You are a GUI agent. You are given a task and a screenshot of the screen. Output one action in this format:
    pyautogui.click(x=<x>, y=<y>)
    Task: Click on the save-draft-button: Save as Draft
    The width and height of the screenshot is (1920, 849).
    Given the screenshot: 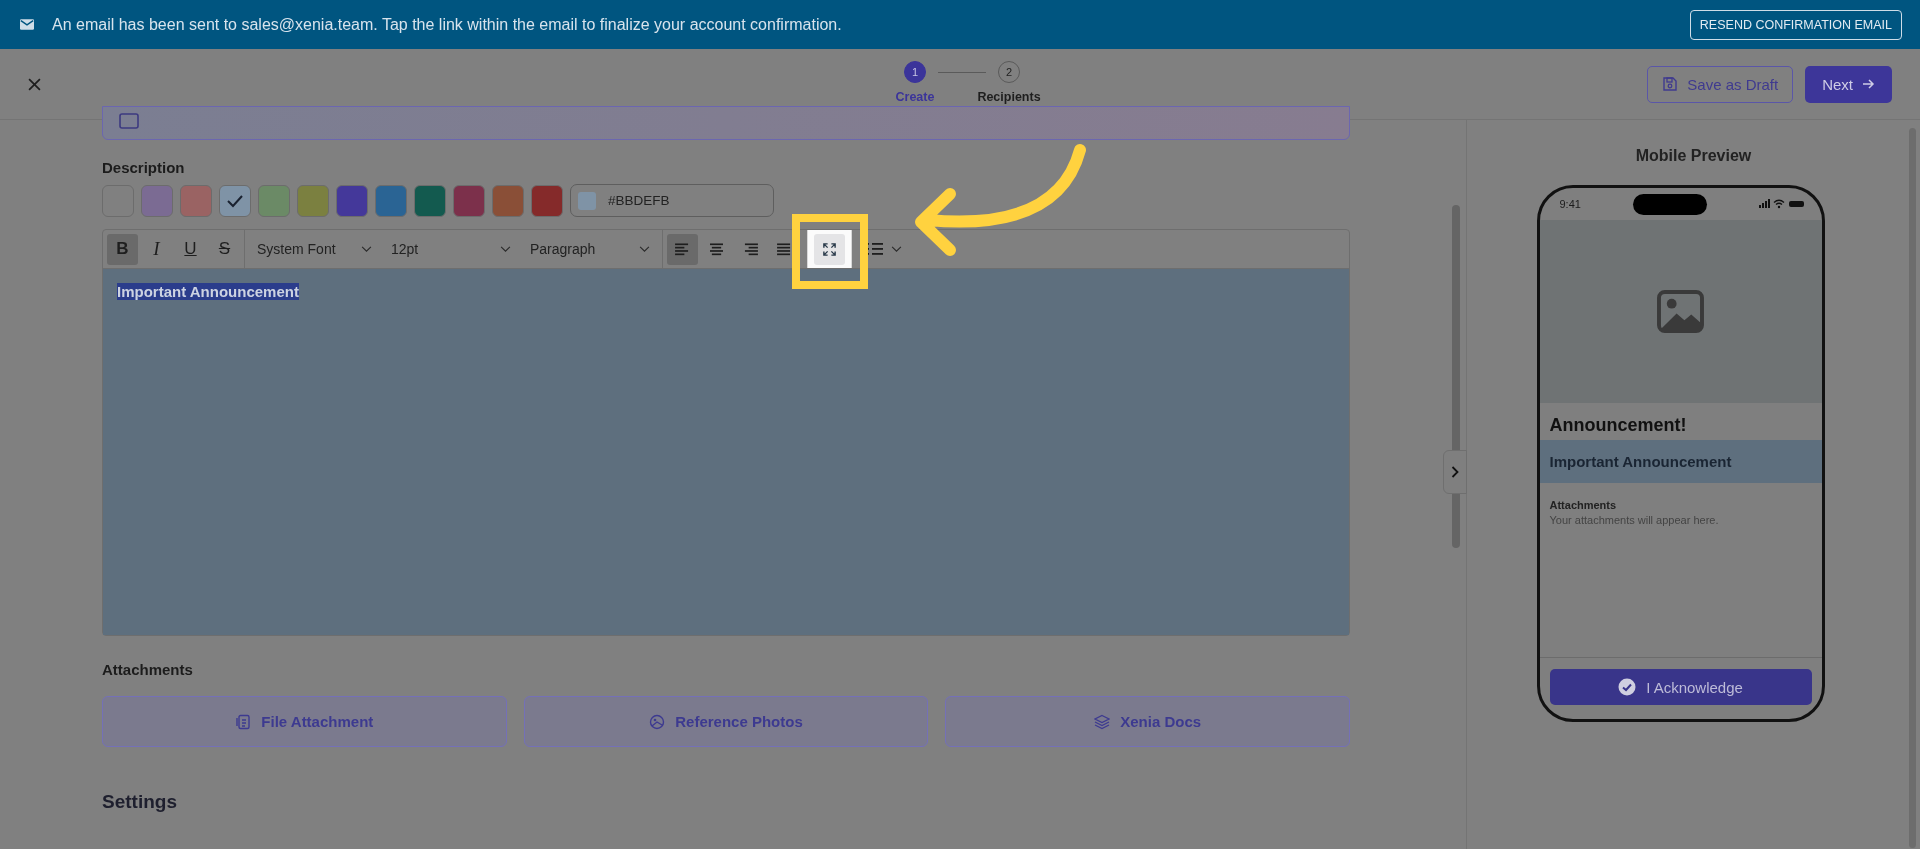 What is the action you would take?
    pyautogui.click(x=1720, y=84)
    